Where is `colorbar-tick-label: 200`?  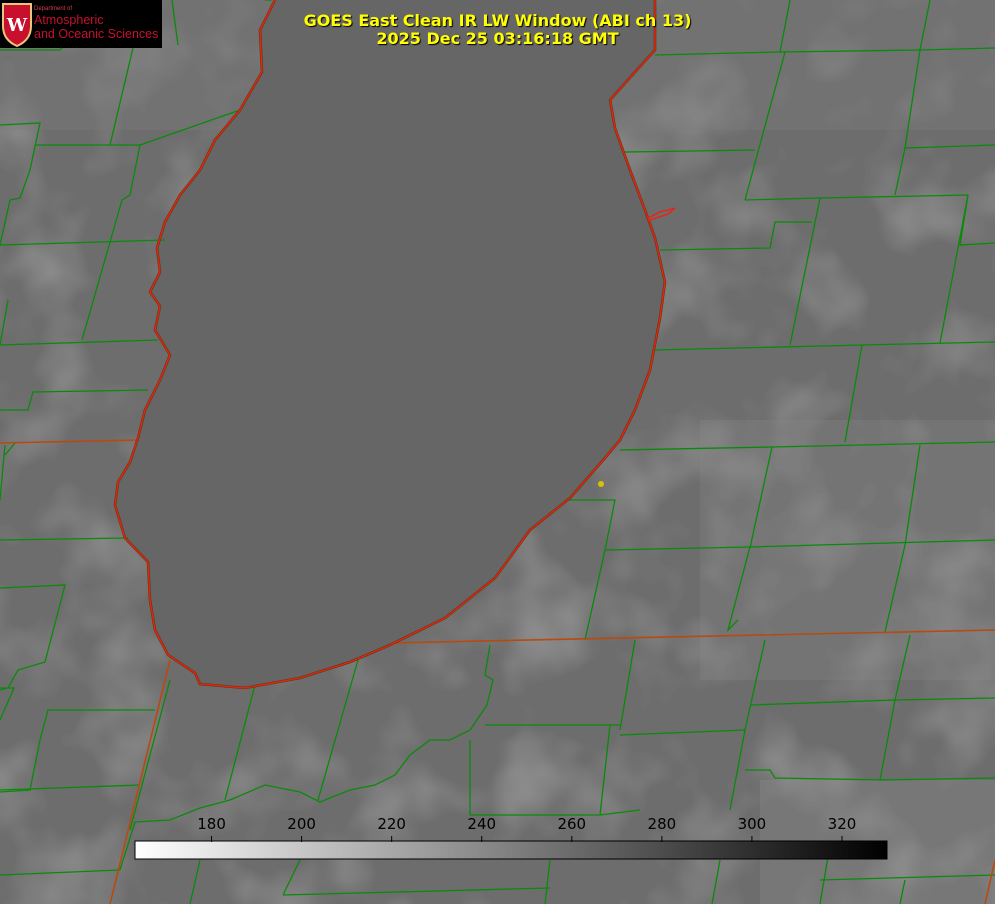
colorbar-tick-label: 200 is located at coordinates (301, 824).